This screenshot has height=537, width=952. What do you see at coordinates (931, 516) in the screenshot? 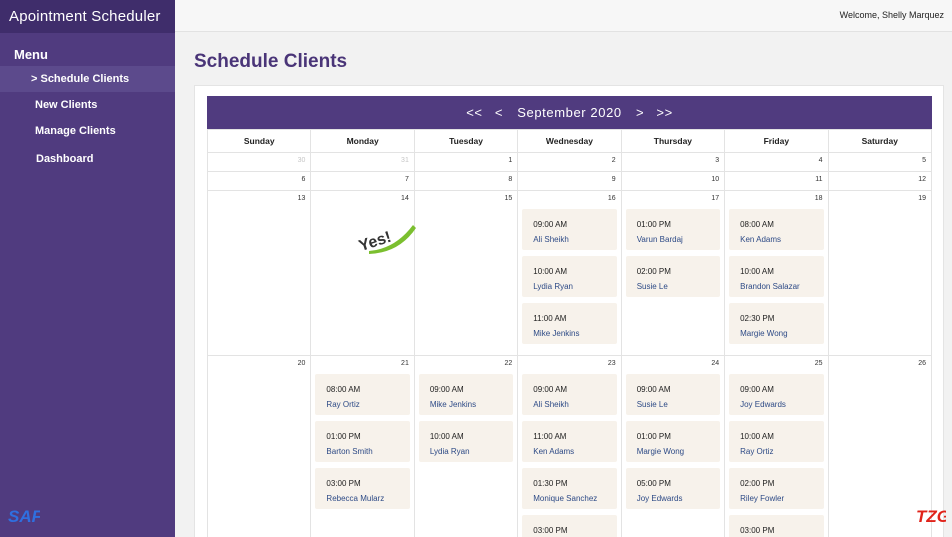
I see `tzg-watermark-logo: TZG` at bounding box center [931, 516].